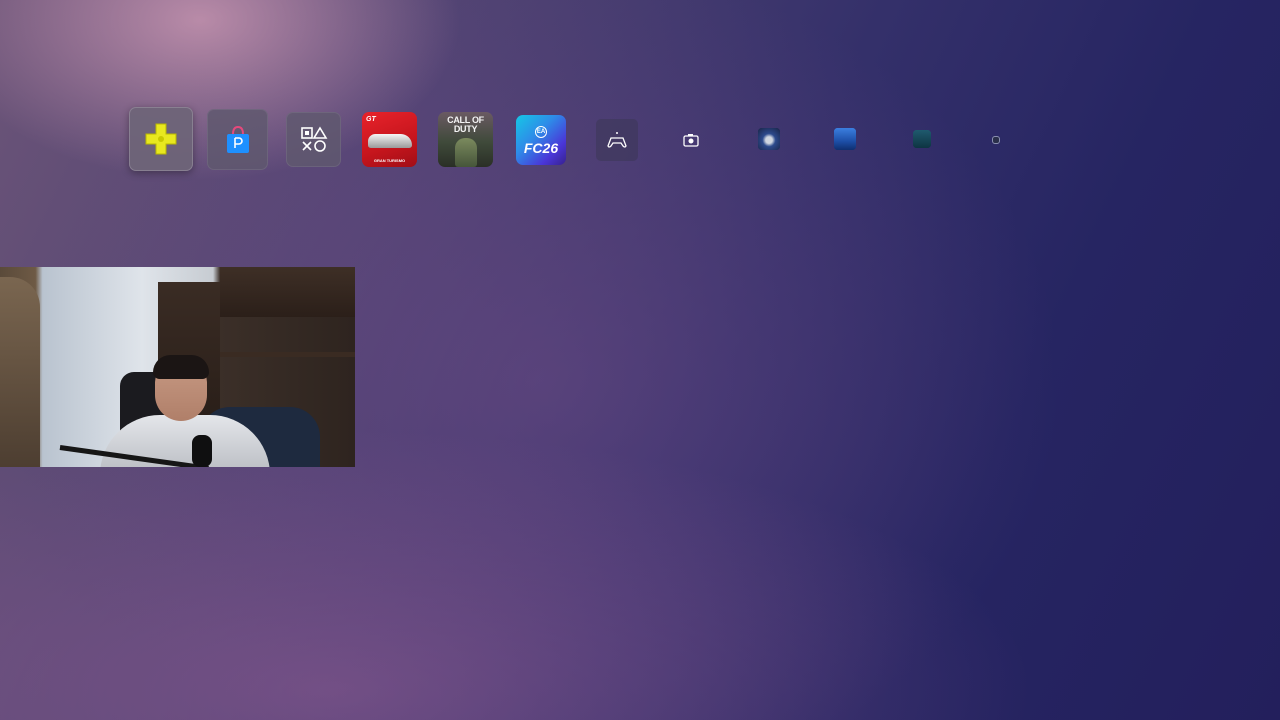 The height and width of the screenshot is (720, 1280). Describe the element at coordinates (287, 292) in the screenshot. I see `upper-cabinet` at that location.